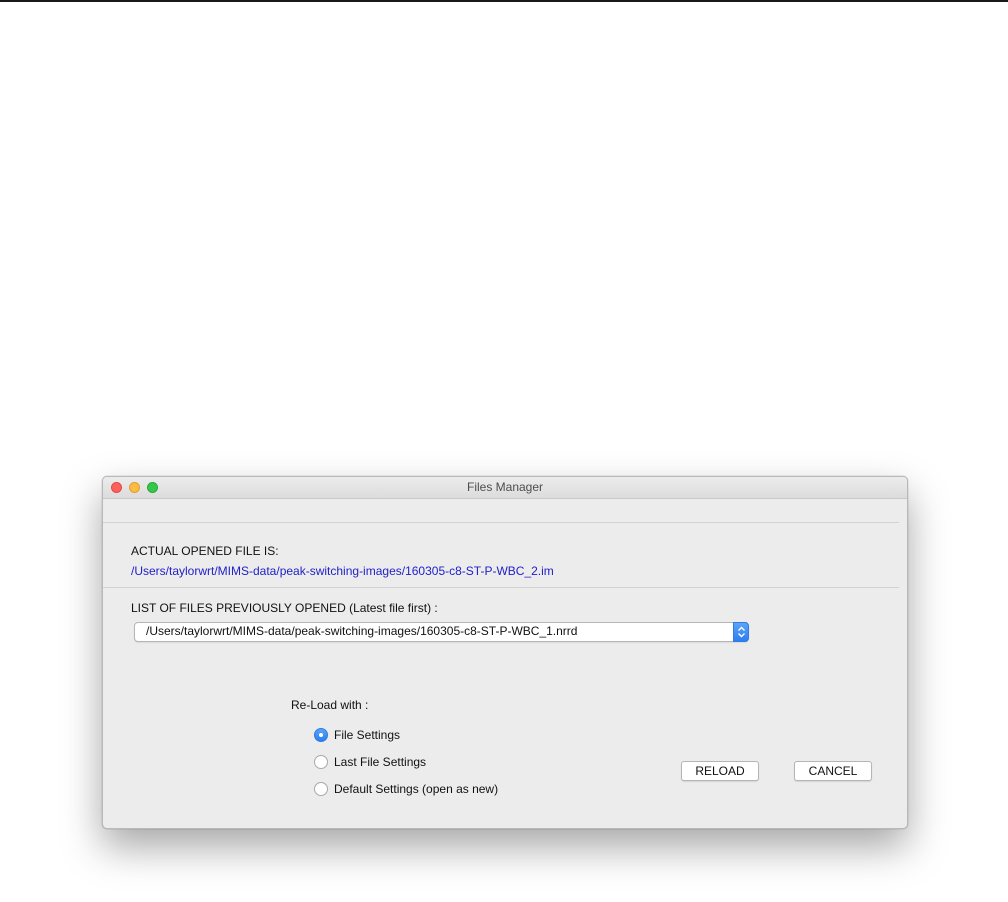  I want to click on middle-separator, so click(501, 587).